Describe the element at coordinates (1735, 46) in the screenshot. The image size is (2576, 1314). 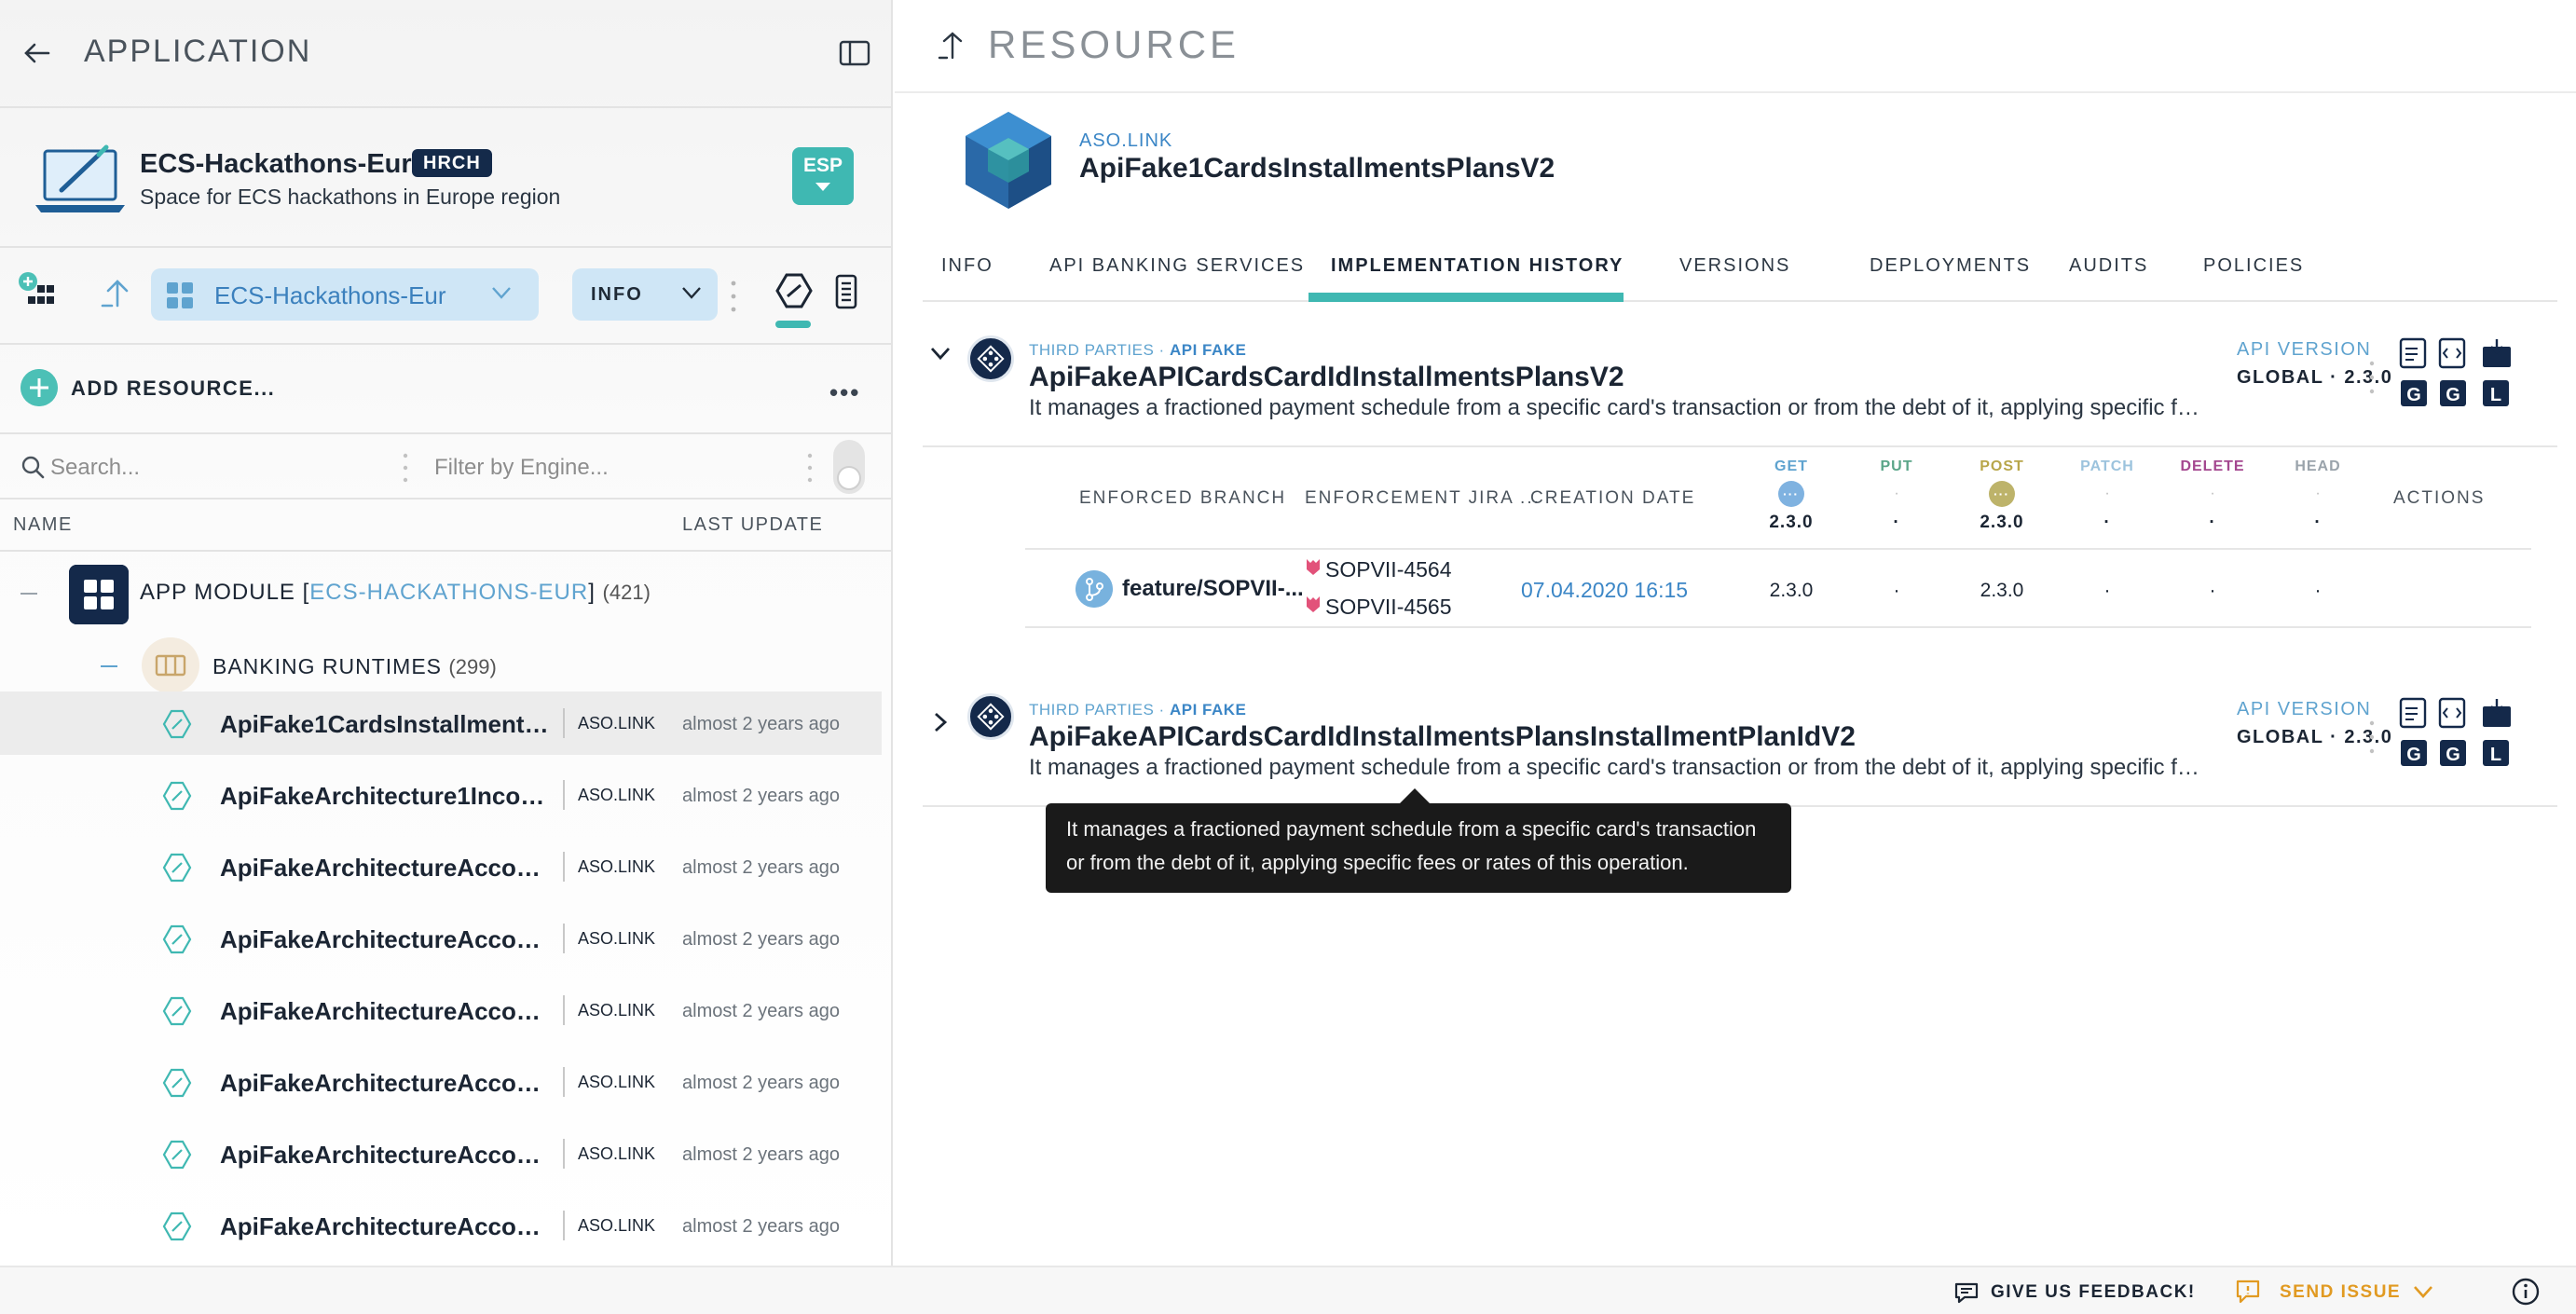
I see `resource-header: RESOURCE` at that location.